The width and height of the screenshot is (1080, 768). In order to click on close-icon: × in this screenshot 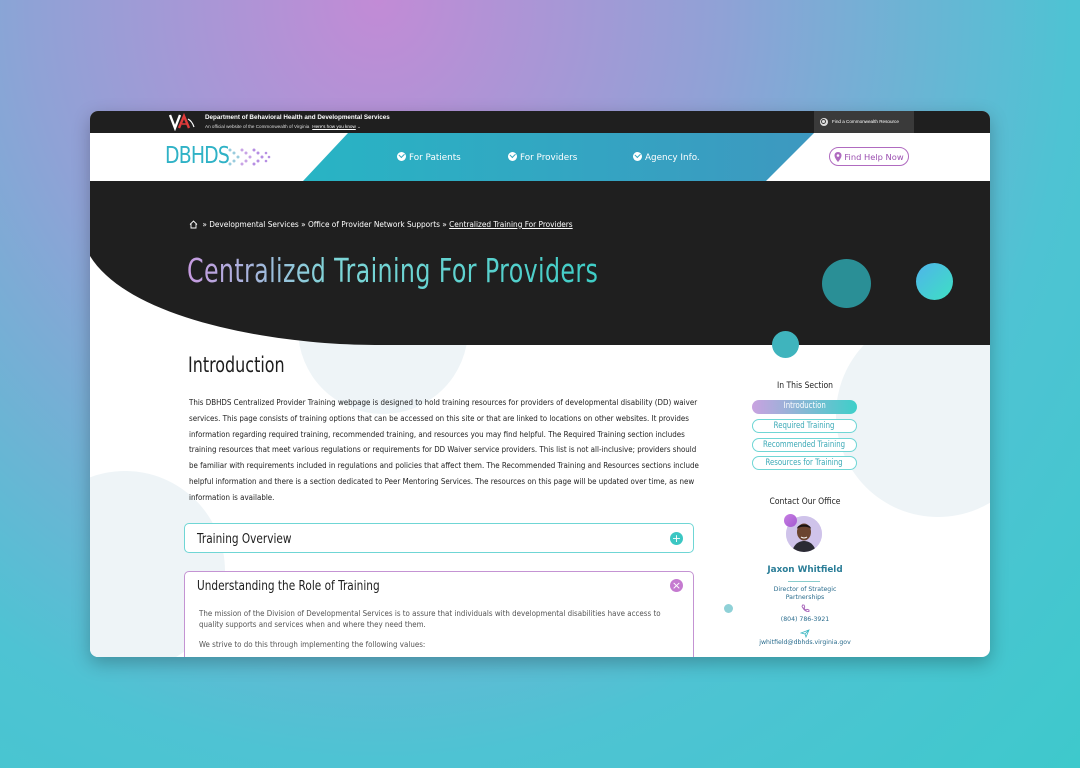, I will do `click(676, 585)`.